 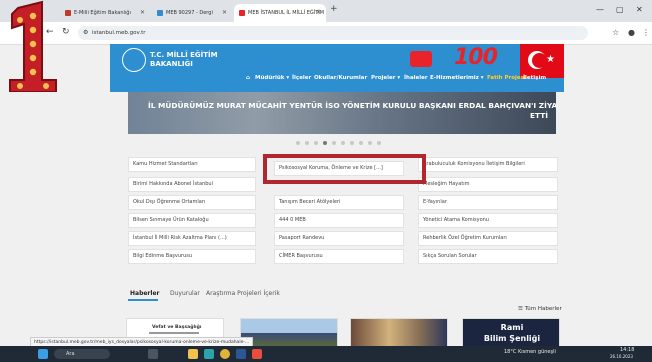 I want to click on task-view-icon, so click(x=153, y=354).